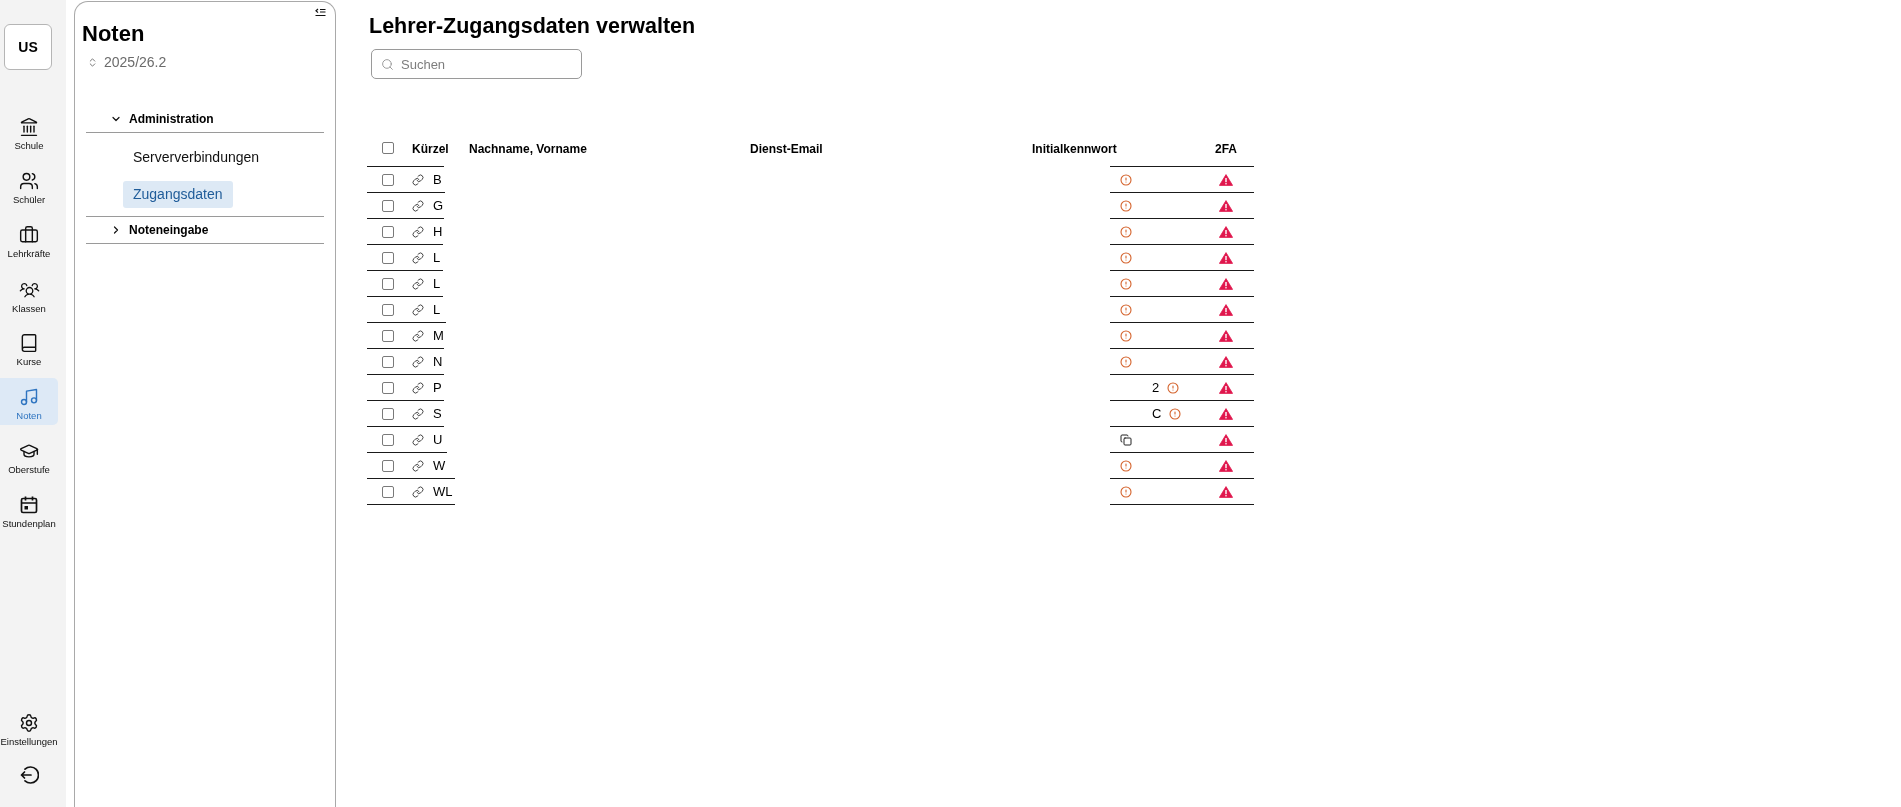 This screenshot has height=807, width=1901. I want to click on copy-icon, so click(1126, 439).